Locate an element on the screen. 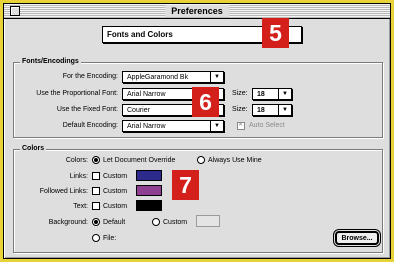 Image resolution: width=394 pixels, height=262 pixels. fixed-size-popup: 18 ▼ is located at coordinates (272, 110).